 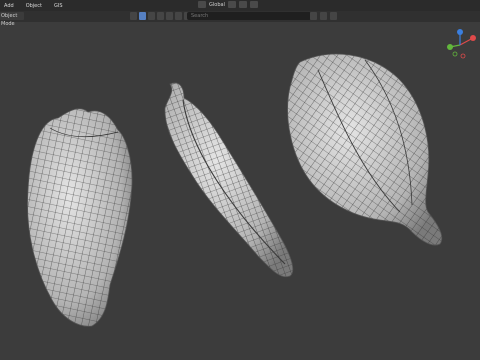 I want to click on mesh-left-pod, so click(x=80, y=217).